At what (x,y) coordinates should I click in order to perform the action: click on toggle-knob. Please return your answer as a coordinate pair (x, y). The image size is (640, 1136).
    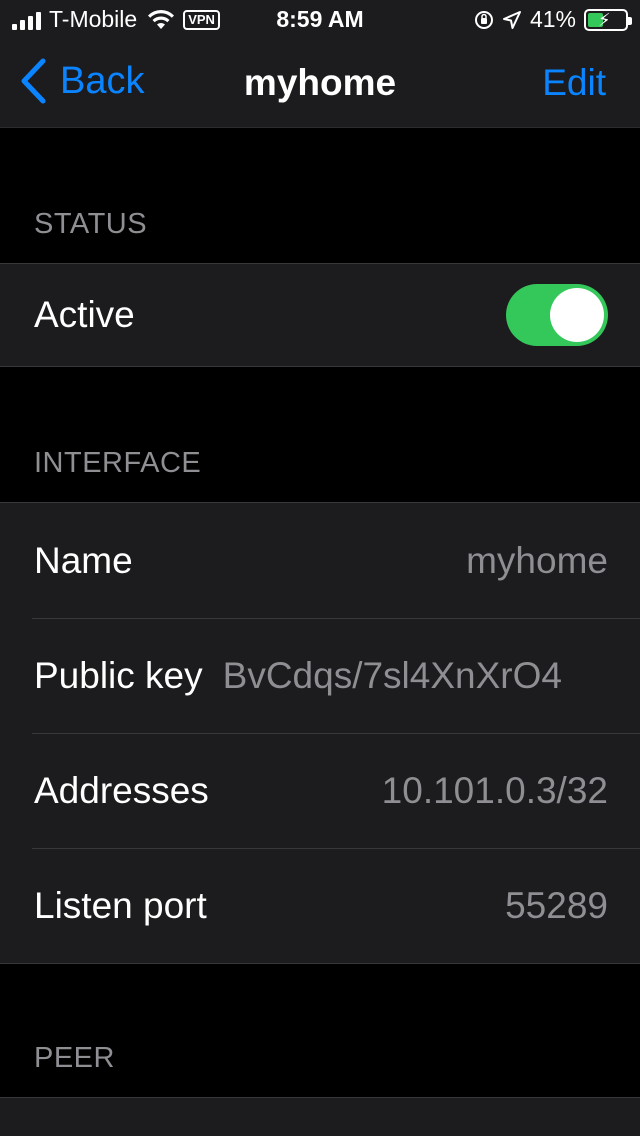
    Looking at the image, I should click on (577, 315).